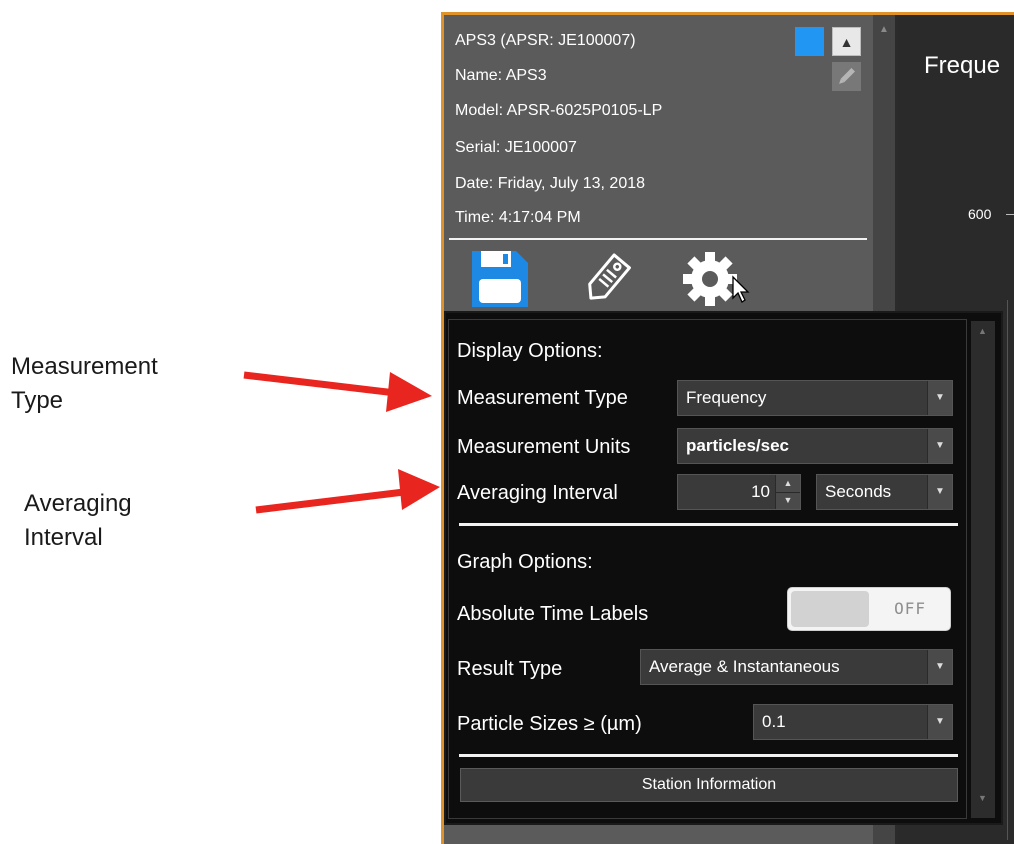 The width and height of the screenshot is (1014, 844). Describe the element at coordinates (726, 397) in the screenshot. I see `measurement-type-value: Frequency` at that location.